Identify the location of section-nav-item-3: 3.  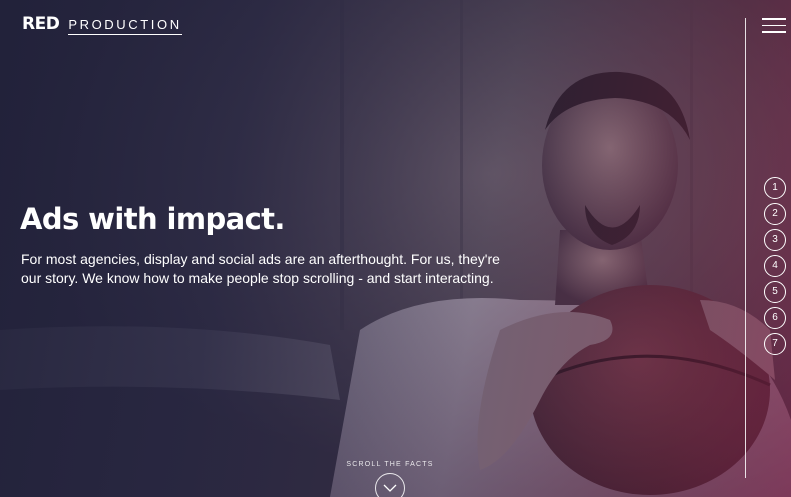
(775, 240).